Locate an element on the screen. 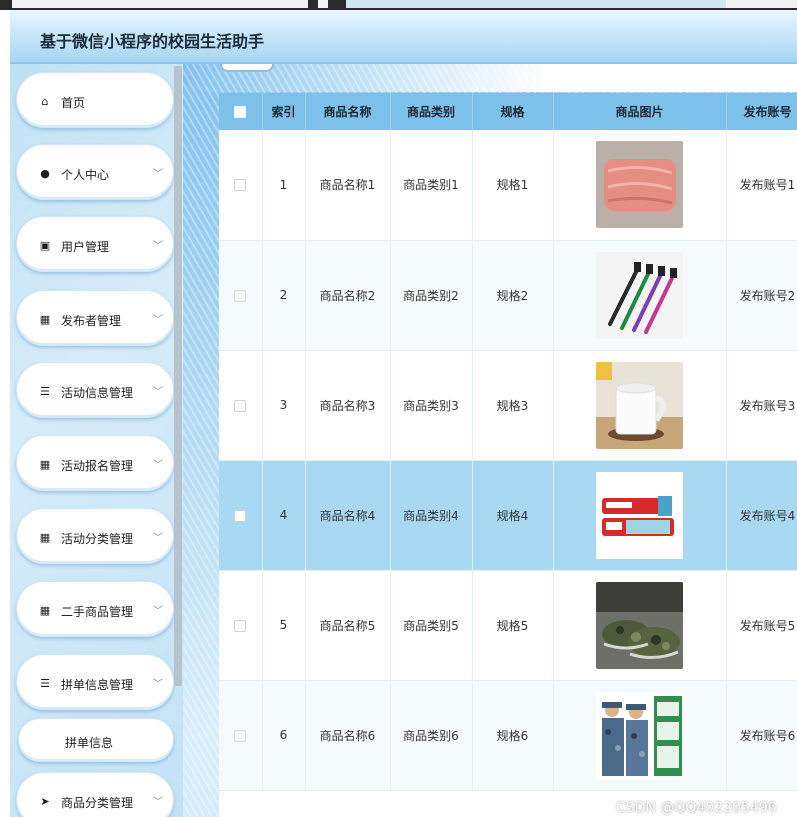  sidebar-item-8: ☰ 拼单信息管理 ﹀ is located at coordinates (95, 682).